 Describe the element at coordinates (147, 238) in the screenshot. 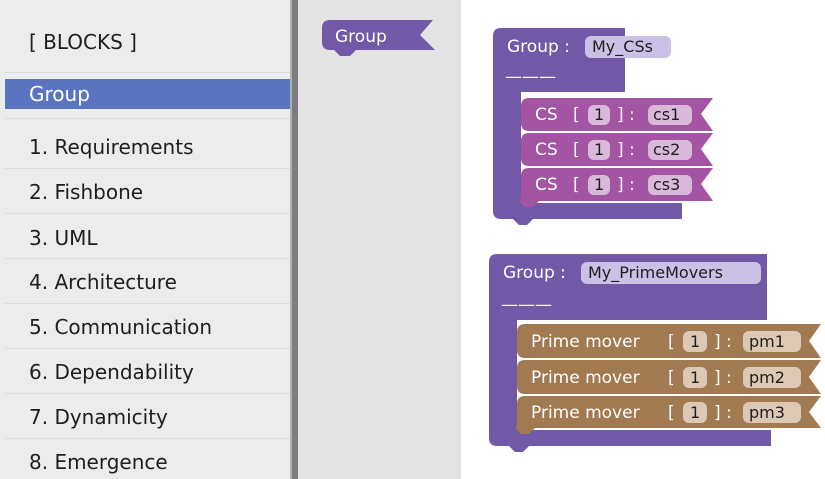

I see `toolbox-item-uml: 3. UML` at that location.